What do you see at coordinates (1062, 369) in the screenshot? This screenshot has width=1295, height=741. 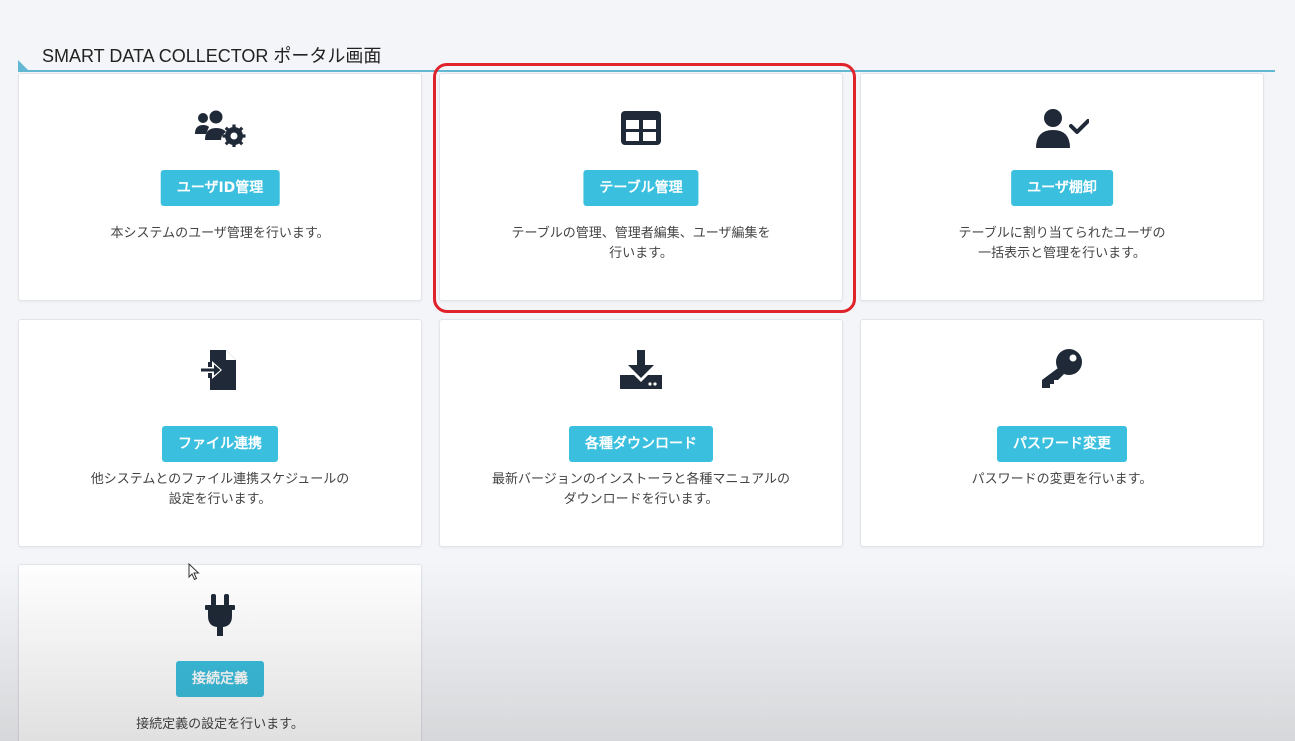 I see `key-icon` at bounding box center [1062, 369].